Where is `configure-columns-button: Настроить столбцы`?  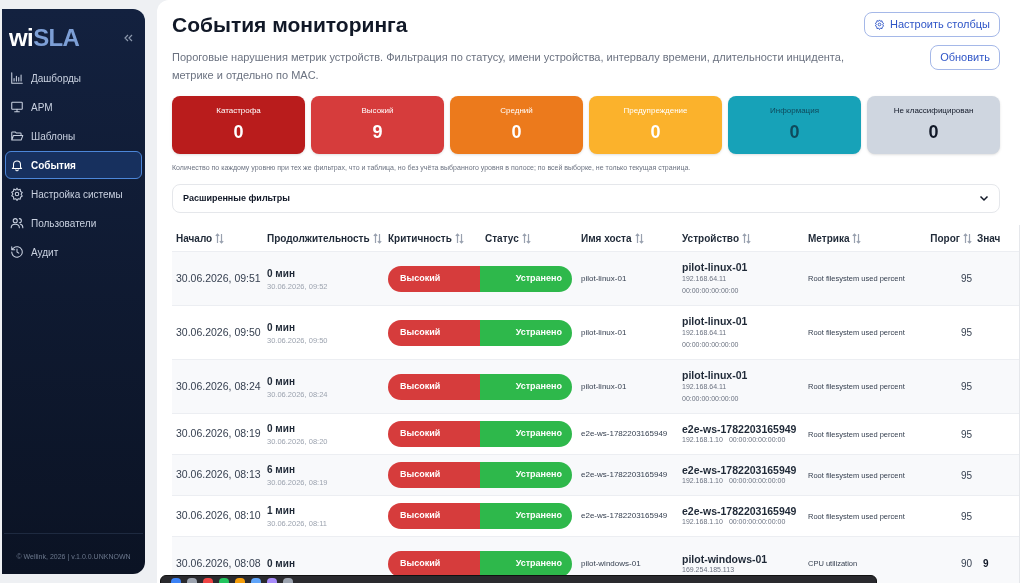
configure-columns-button: Настроить столбцы is located at coordinates (931, 24).